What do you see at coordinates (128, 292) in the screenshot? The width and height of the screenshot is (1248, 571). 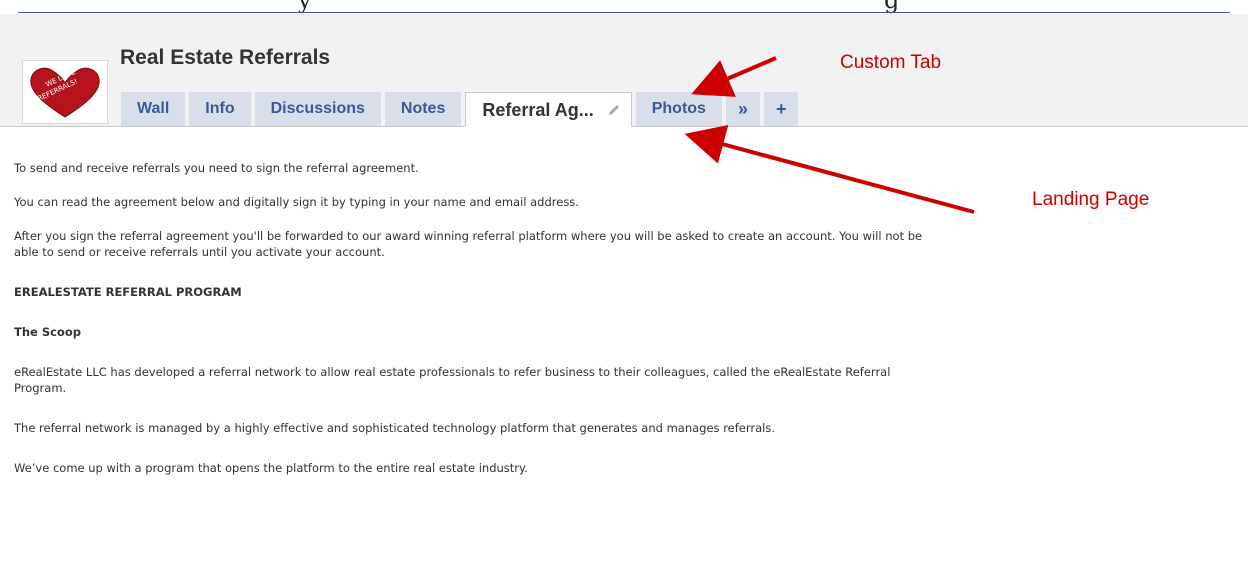 I see `section-heading: EREALESTATE REFERRAL PROGRAM` at bounding box center [128, 292].